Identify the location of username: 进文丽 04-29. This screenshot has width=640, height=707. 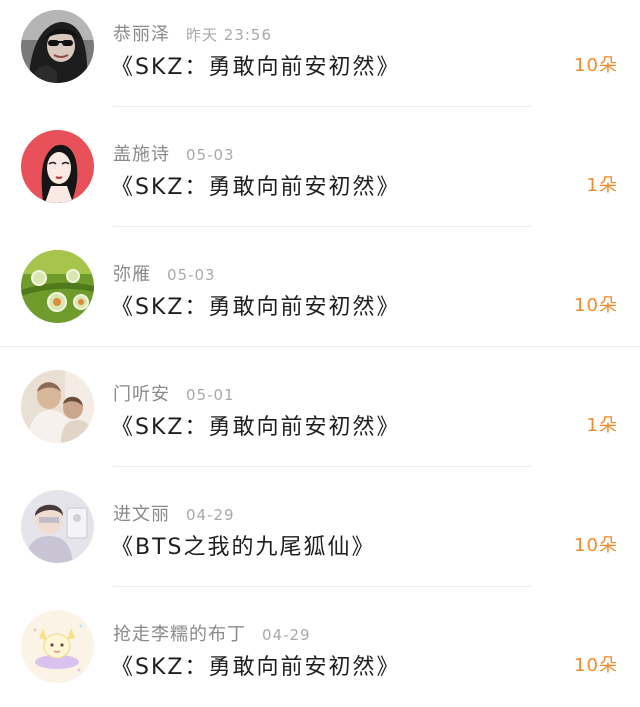
(174, 513).